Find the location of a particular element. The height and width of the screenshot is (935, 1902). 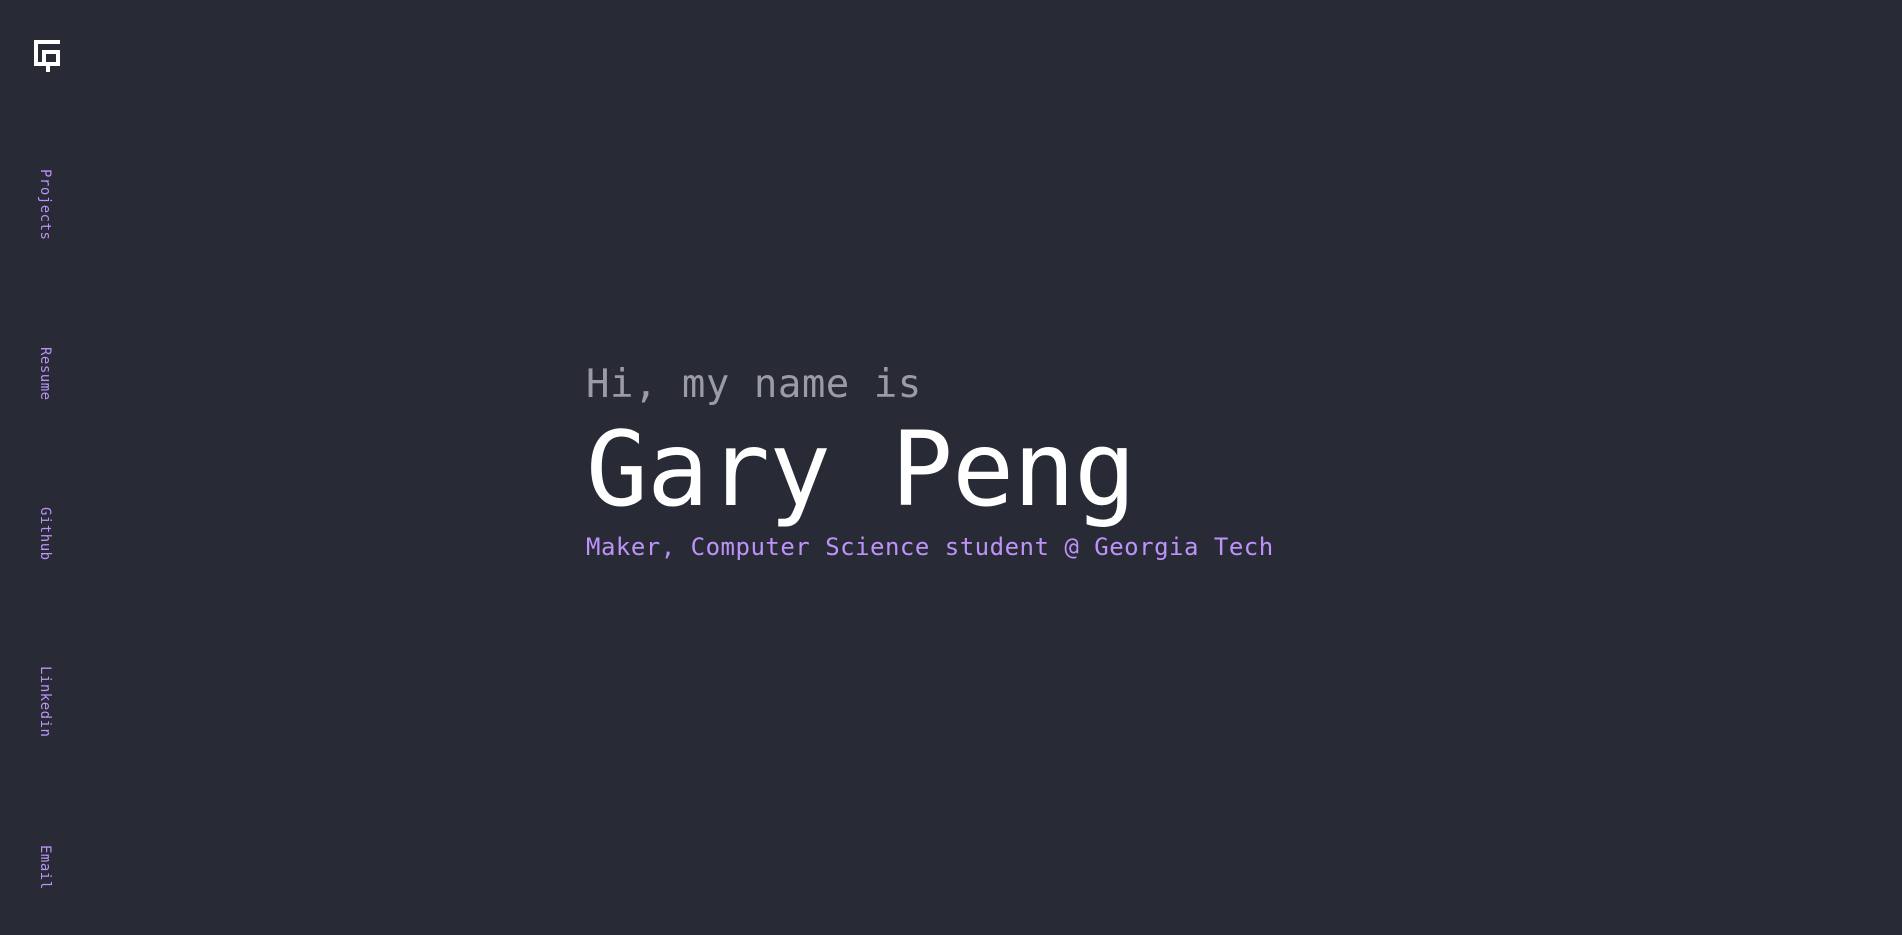

nav-link-linkedin: Linkedin is located at coordinates (45, 702).